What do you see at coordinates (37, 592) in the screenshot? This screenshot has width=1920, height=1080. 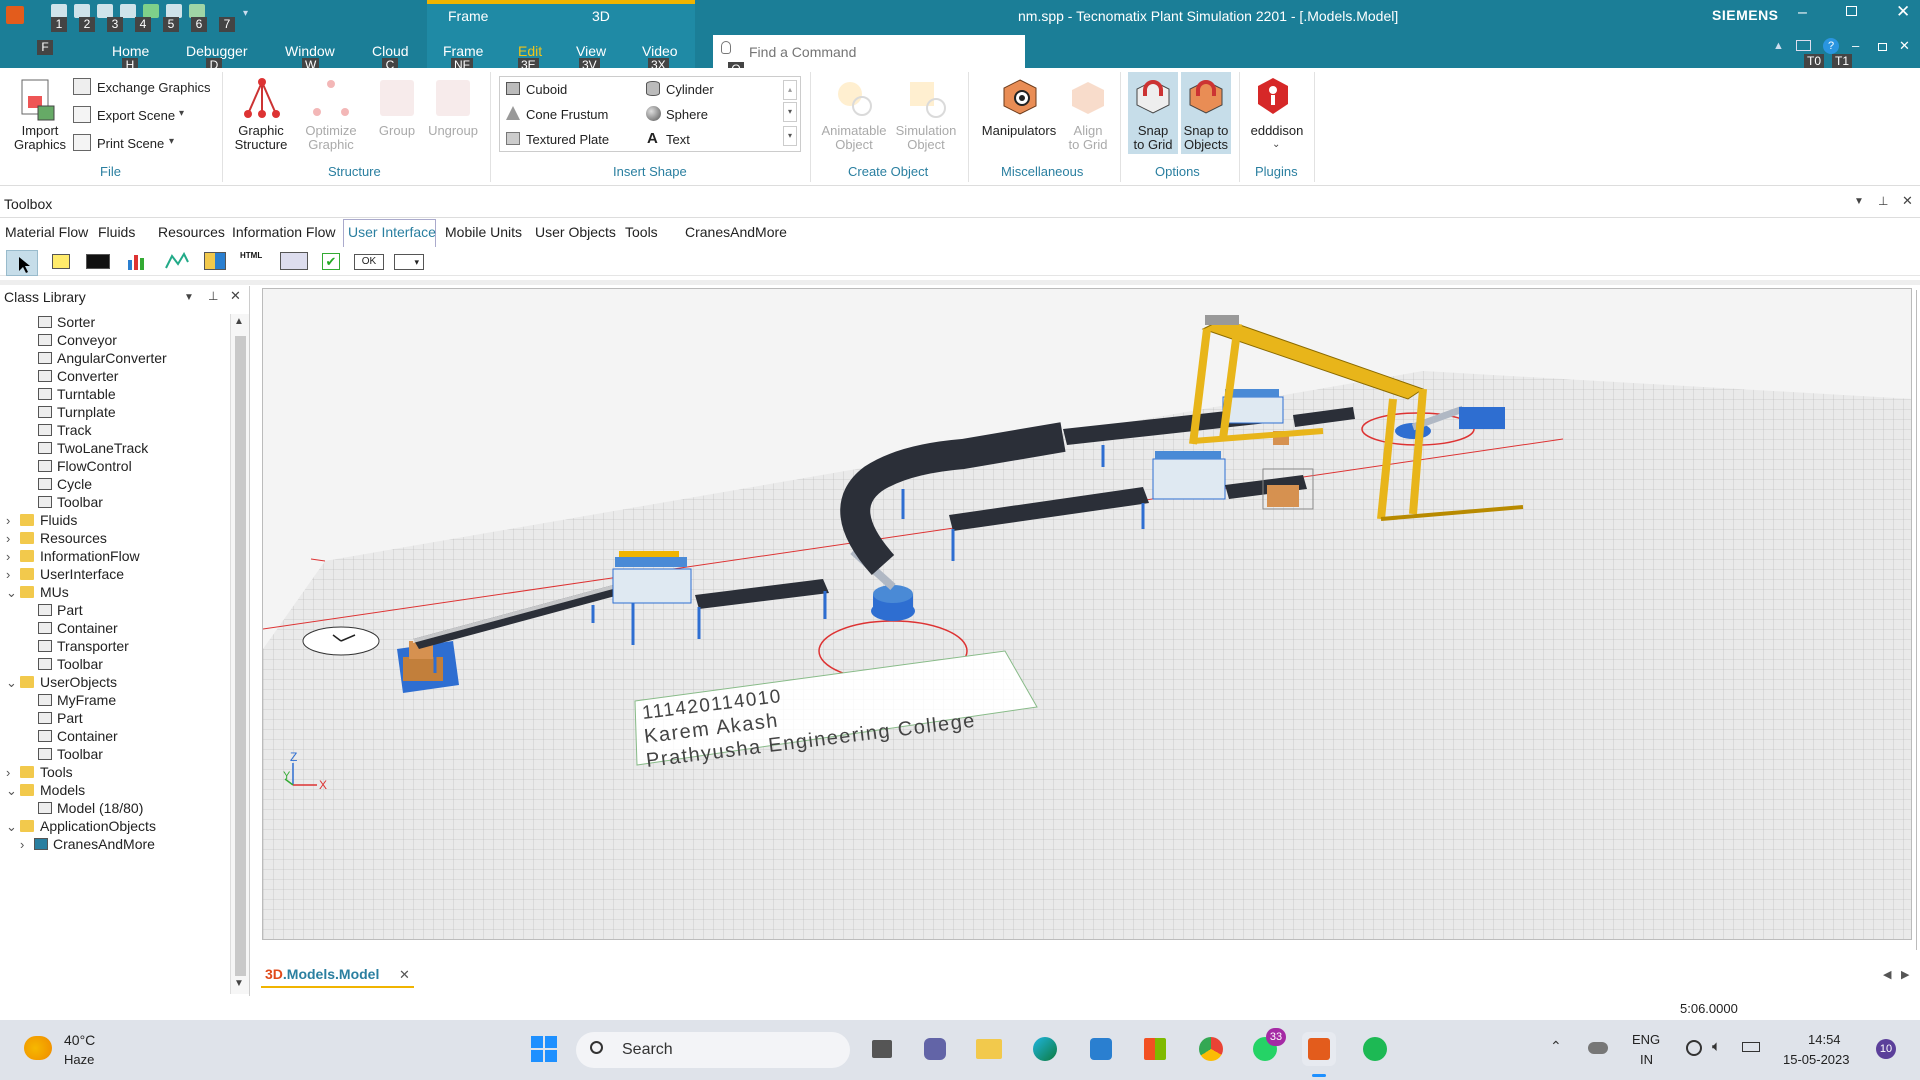 I see `tree-folder: ⌄ MUs` at bounding box center [37, 592].